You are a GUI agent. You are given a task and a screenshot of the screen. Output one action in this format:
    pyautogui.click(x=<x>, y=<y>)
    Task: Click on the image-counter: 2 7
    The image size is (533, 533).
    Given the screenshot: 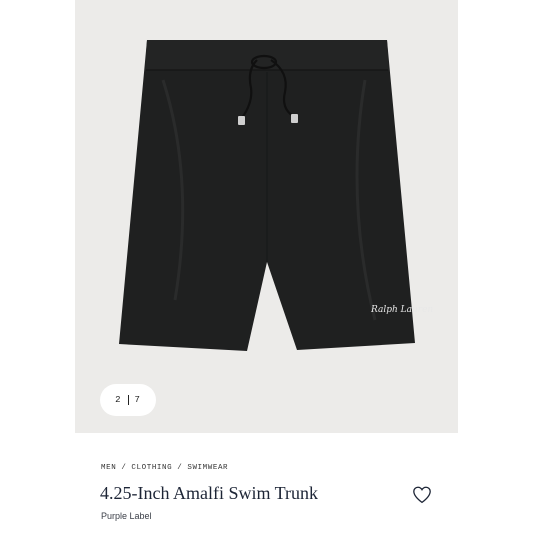 What is the action you would take?
    pyautogui.click(x=128, y=400)
    